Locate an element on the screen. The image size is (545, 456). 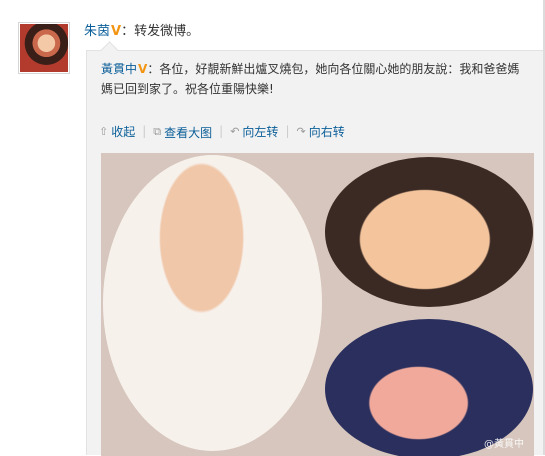
avatar is located at coordinates (44, 48).